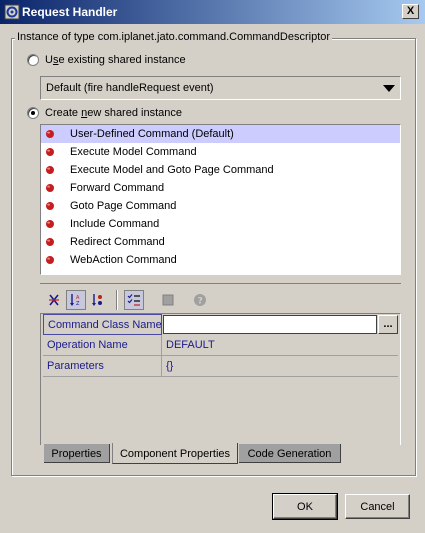 This screenshot has width=425, height=533. I want to click on shared-instance-selected: Default (fire handleRequest event), so click(130, 88).